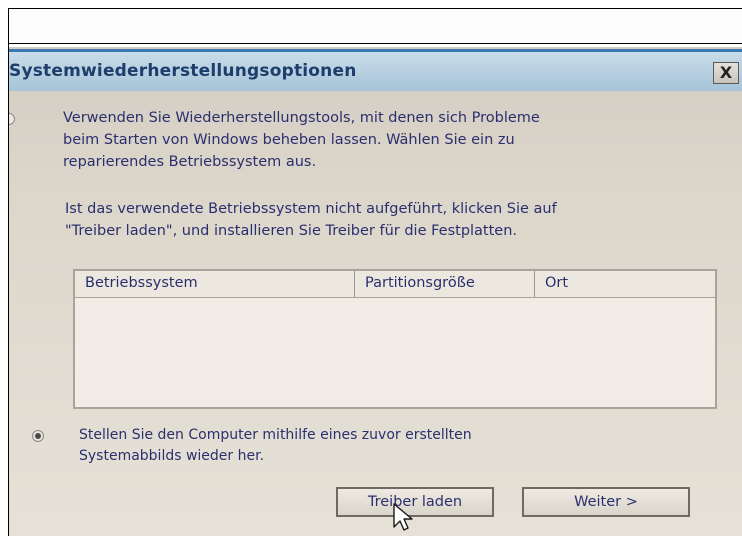 This screenshot has width=742, height=536. Describe the element at coordinates (190, 162) in the screenshot. I see `option1-line3: reparierendes Betriebssystem aus.` at that location.